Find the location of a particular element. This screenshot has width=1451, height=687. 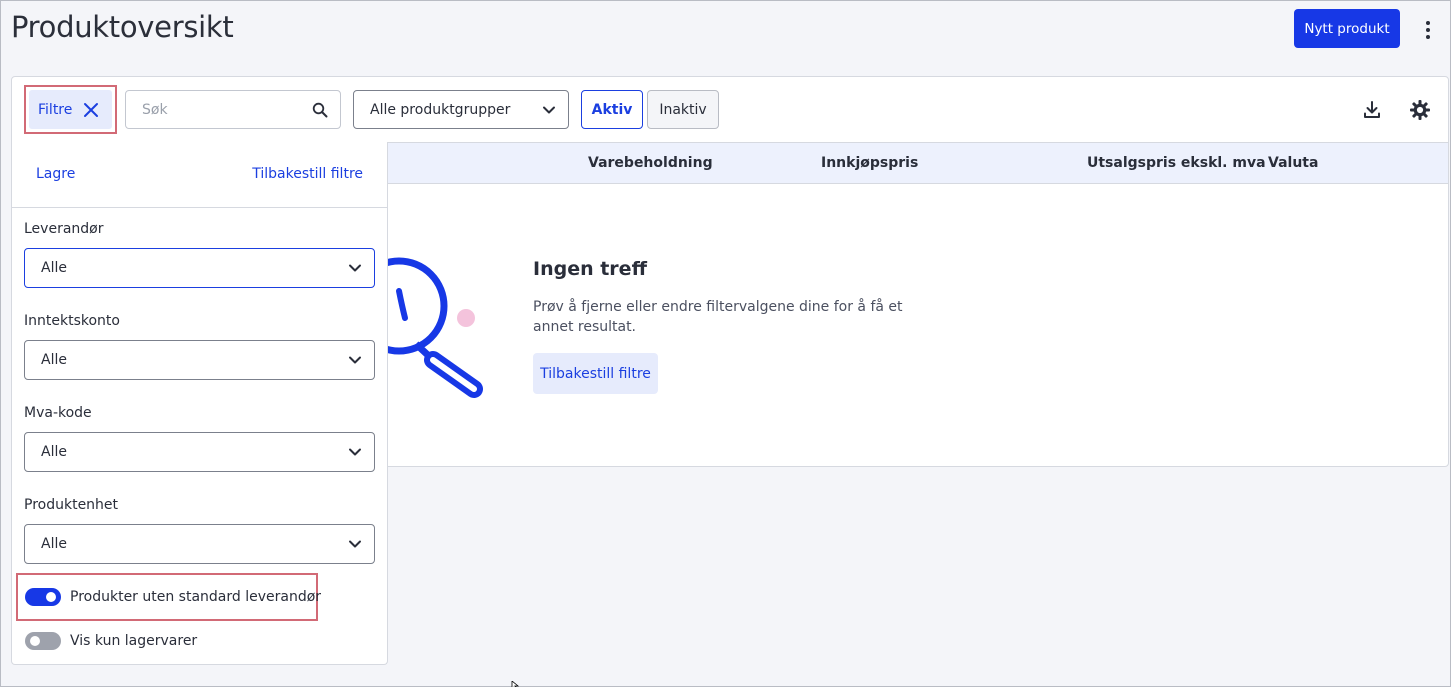

empty-state-title: Ingen treff is located at coordinates (590, 269).